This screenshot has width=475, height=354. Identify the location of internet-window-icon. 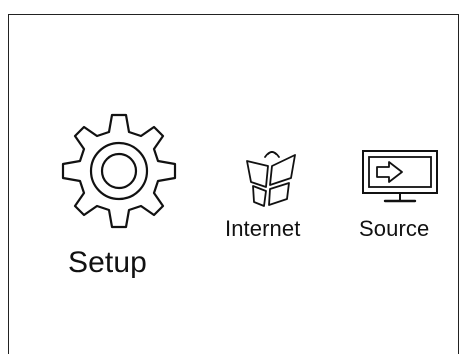
(271, 179).